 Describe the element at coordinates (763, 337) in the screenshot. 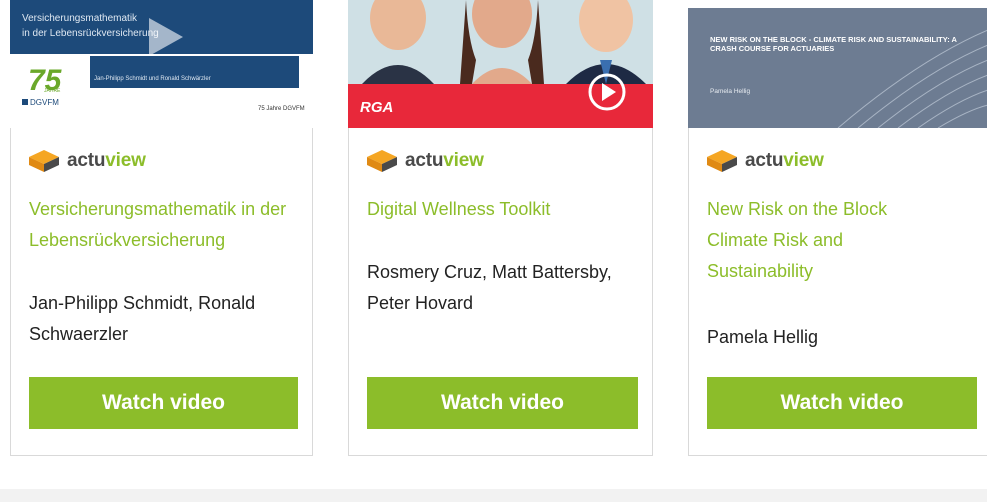

I see `video-authors: Pamela Hellig` at that location.